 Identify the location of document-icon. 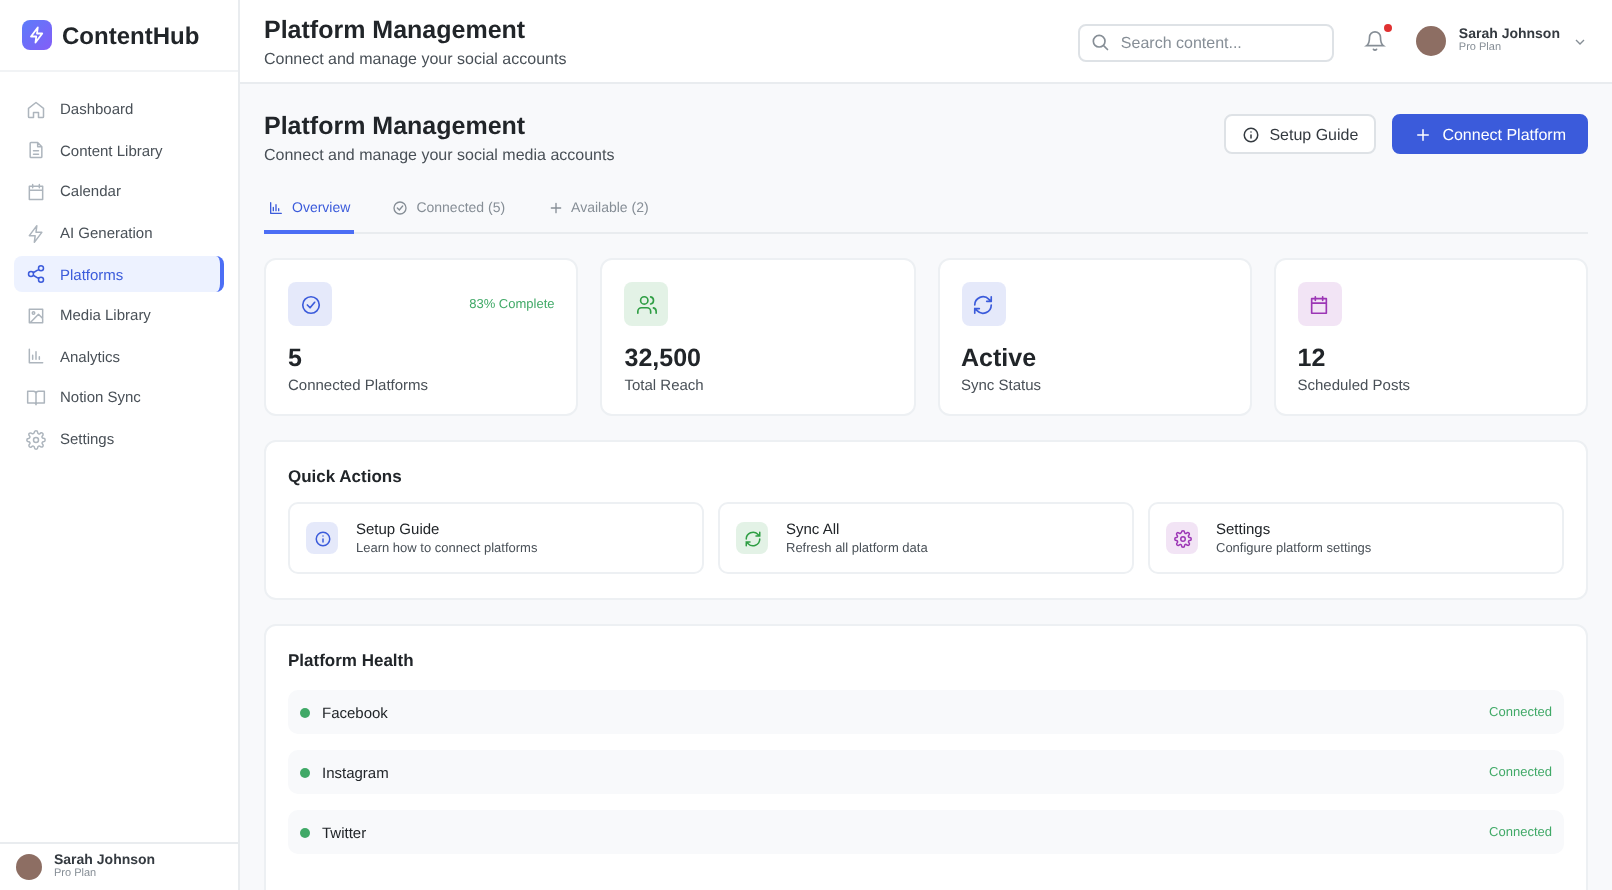
(36, 150).